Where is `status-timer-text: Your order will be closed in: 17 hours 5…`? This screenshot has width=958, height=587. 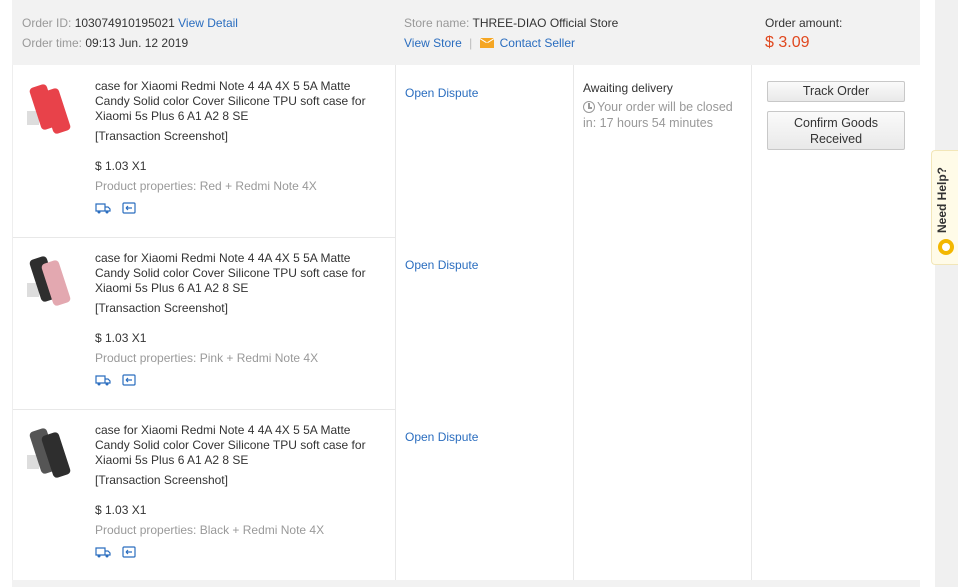 status-timer-text: Your order will be closed in: 17 hours 5… is located at coordinates (658, 115).